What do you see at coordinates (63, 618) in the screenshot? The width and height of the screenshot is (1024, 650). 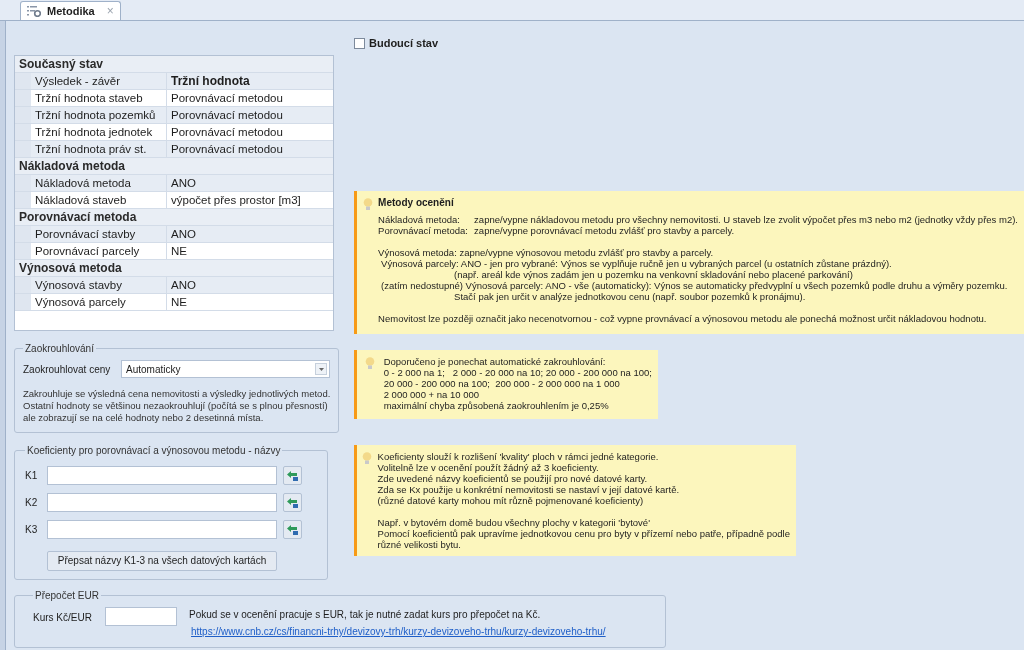 I see `field-label: Kurs Kč/EUR` at bounding box center [63, 618].